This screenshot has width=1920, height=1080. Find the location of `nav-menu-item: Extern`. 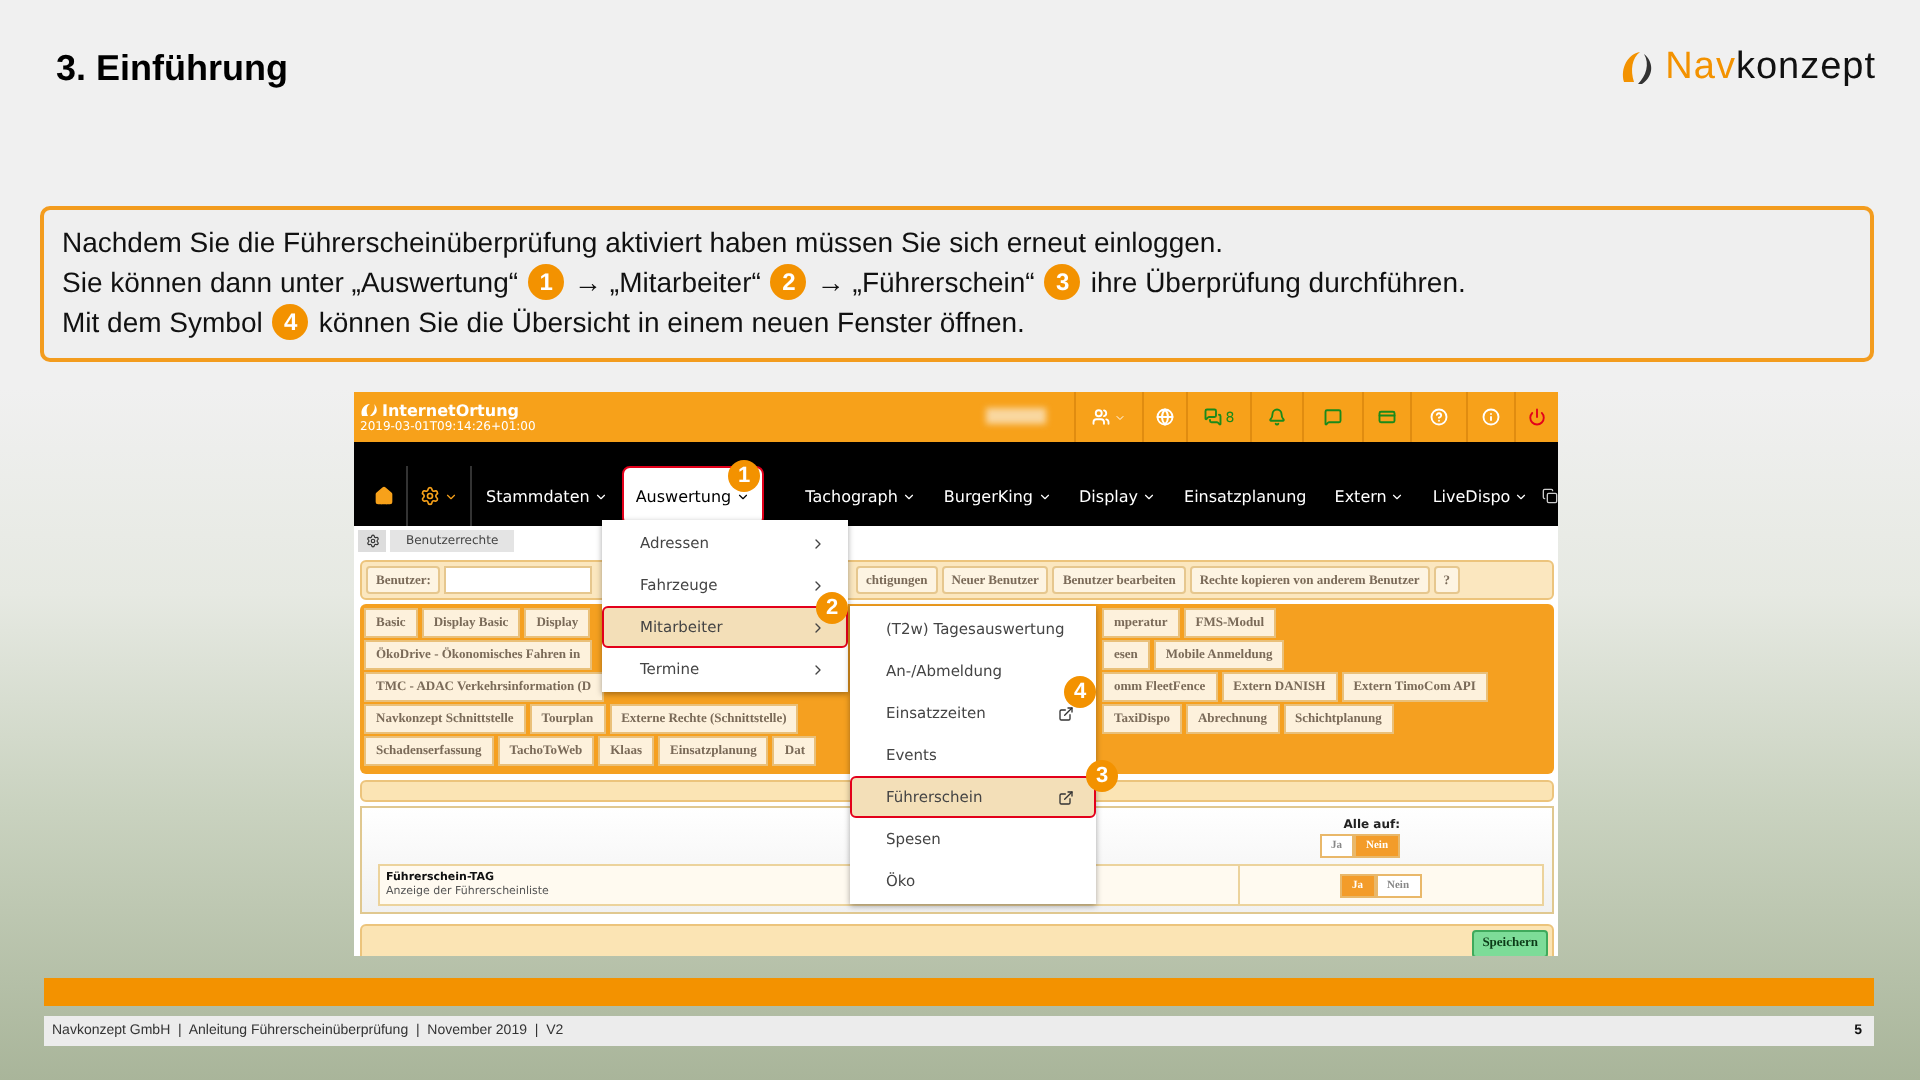

nav-menu-item: Extern is located at coordinates (1369, 496).